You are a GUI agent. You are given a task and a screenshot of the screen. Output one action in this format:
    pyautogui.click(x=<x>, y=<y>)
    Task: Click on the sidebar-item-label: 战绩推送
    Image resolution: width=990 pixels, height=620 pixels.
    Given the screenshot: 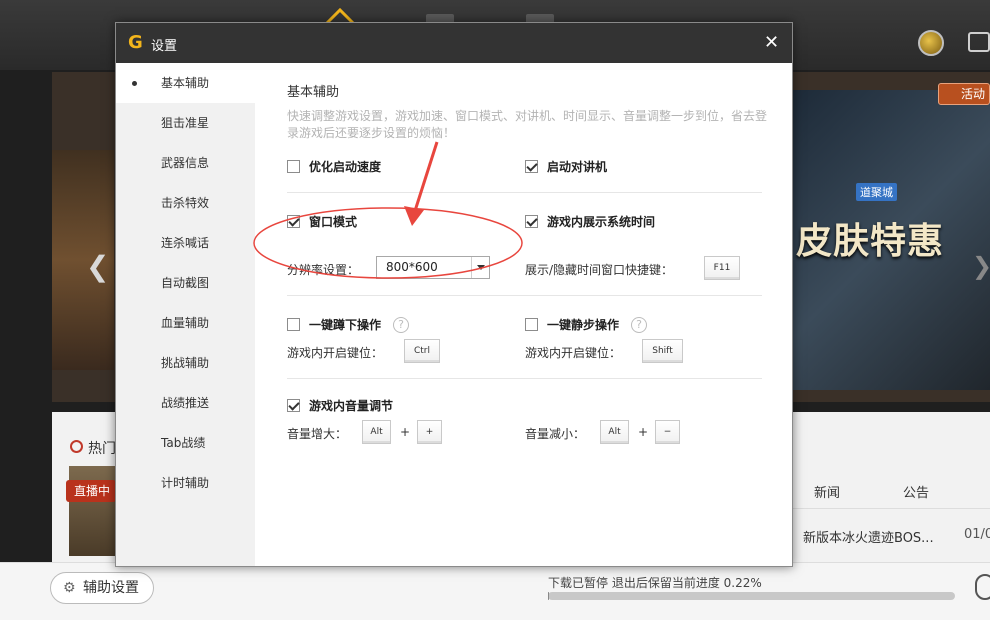 What is the action you would take?
    pyautogui.click(x=185, y=403)
    